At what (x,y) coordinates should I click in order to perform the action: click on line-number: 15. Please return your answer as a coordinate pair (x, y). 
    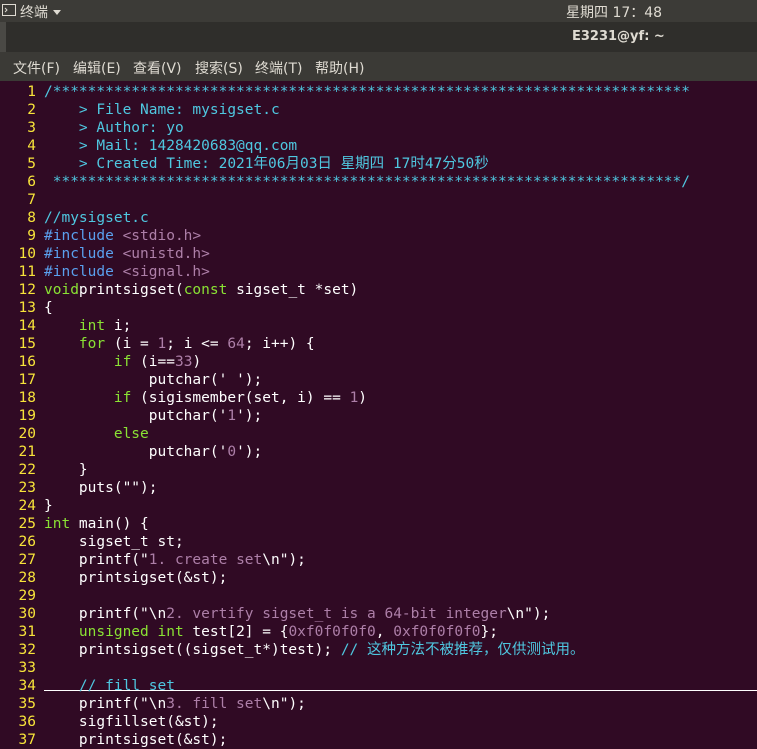
    Looking at the image, I should click on (27, 344).